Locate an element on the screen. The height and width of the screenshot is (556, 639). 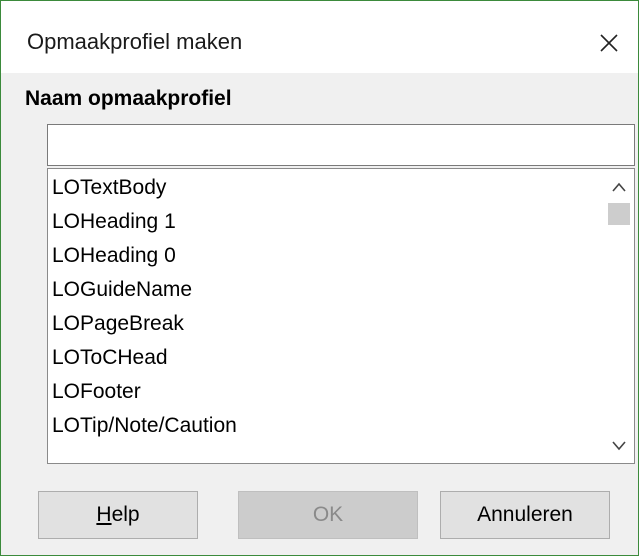
close-icon is located at coordinates (609, 43).